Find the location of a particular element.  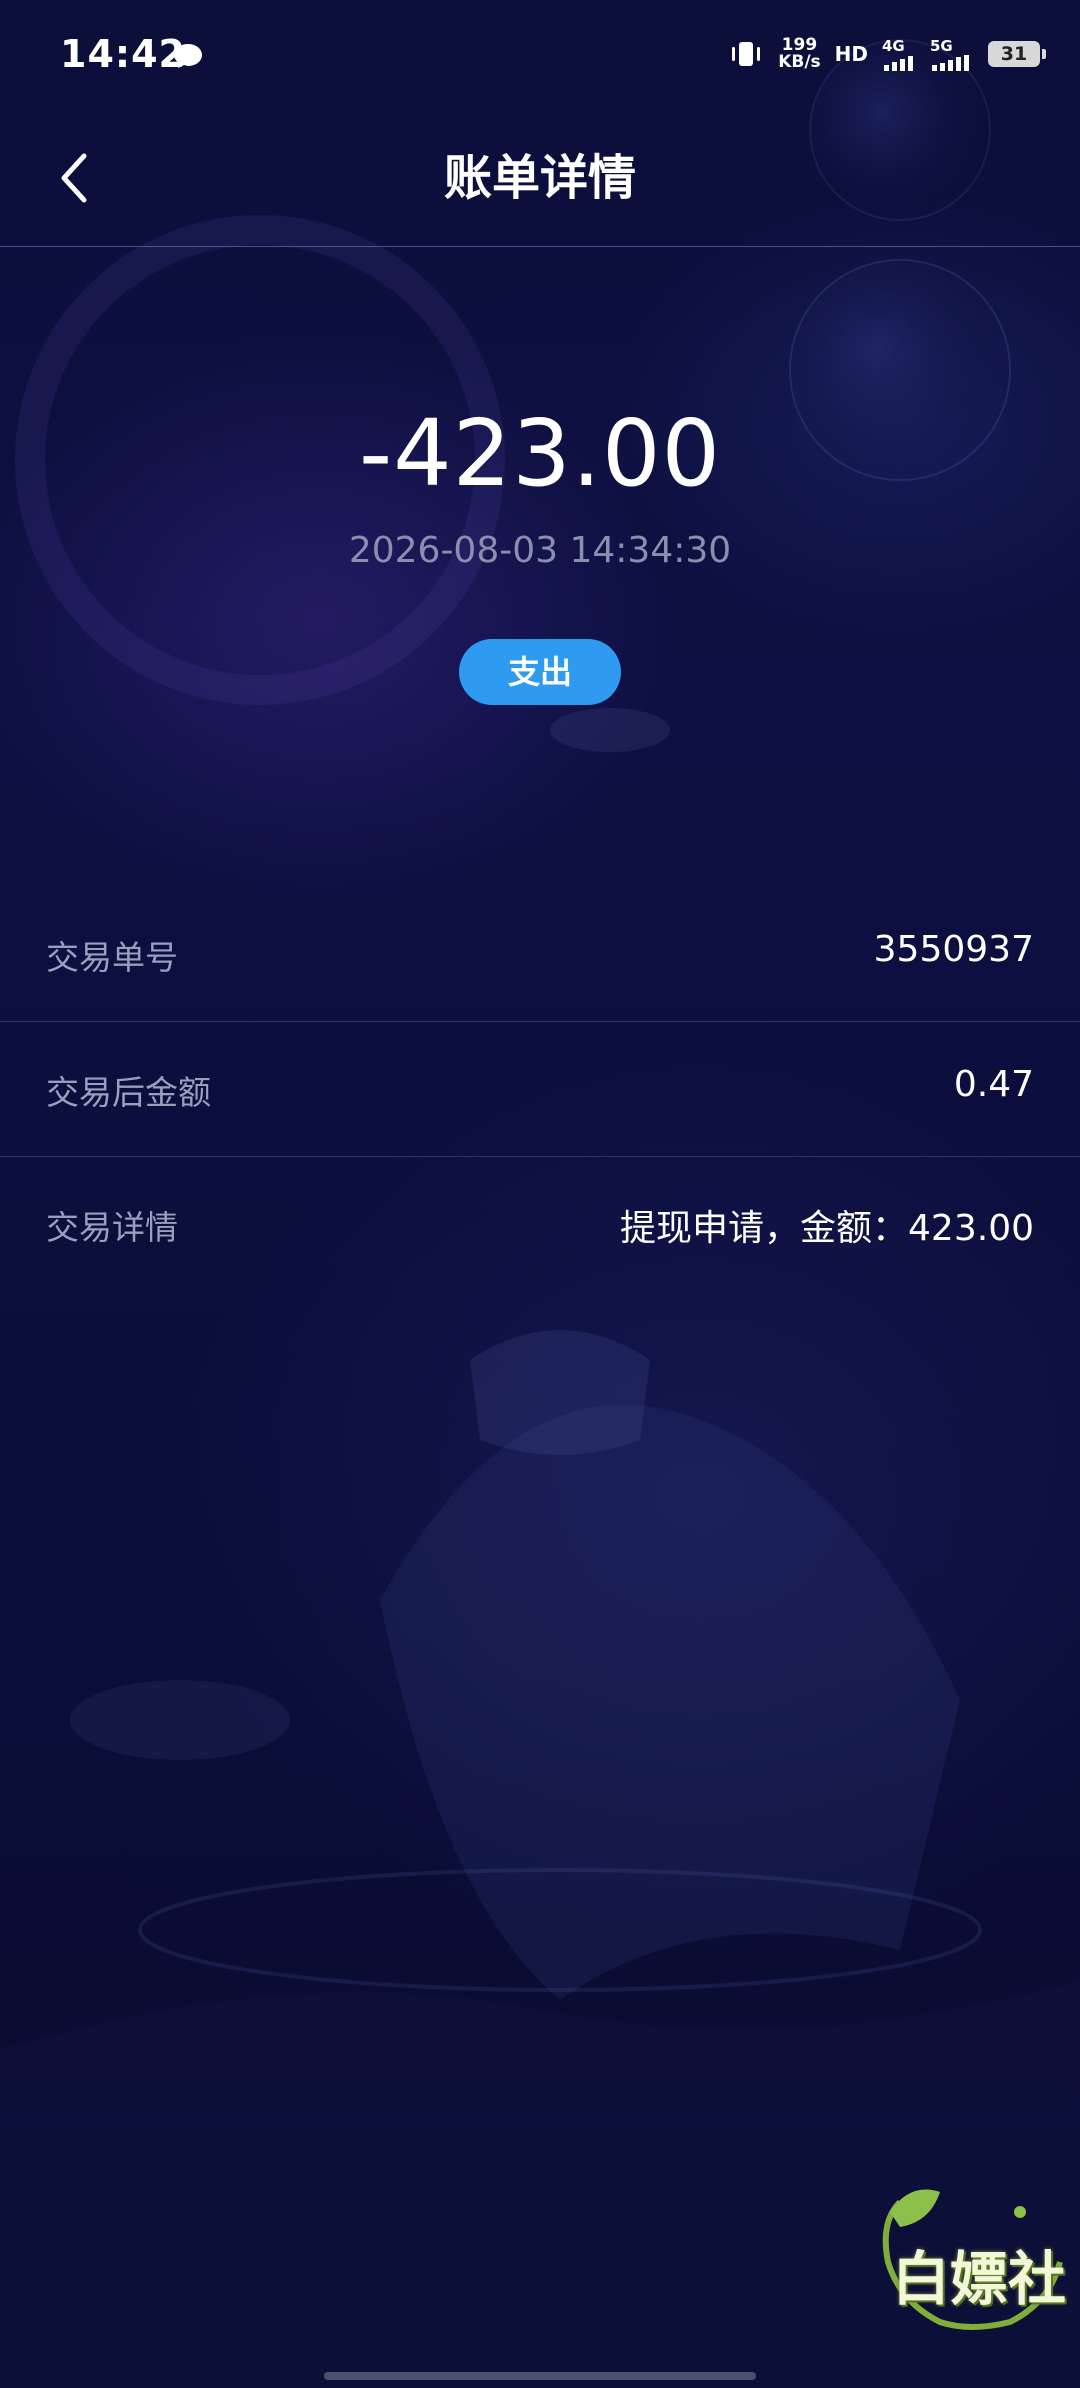

transaction-amount: -423.00 is located at coordinates (540, 453).